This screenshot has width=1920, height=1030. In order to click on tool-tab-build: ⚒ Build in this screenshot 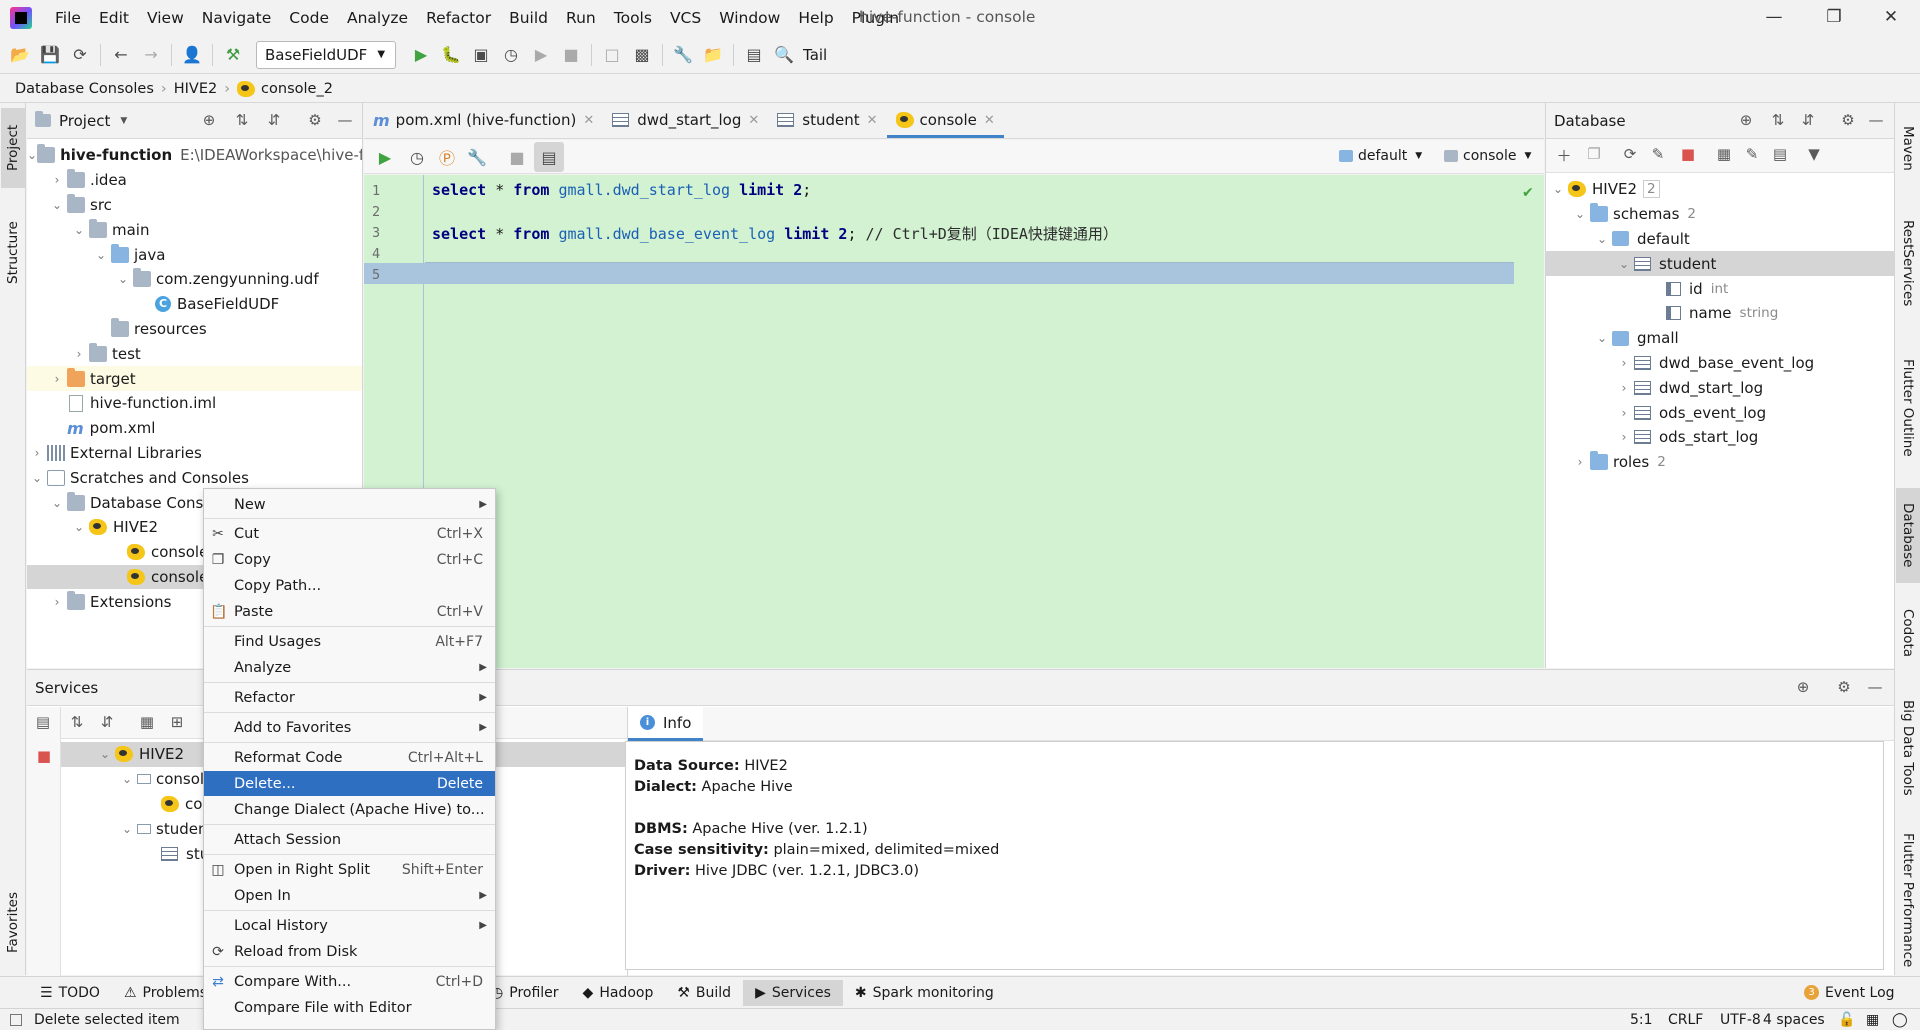, I will do `click(704, 993)`.